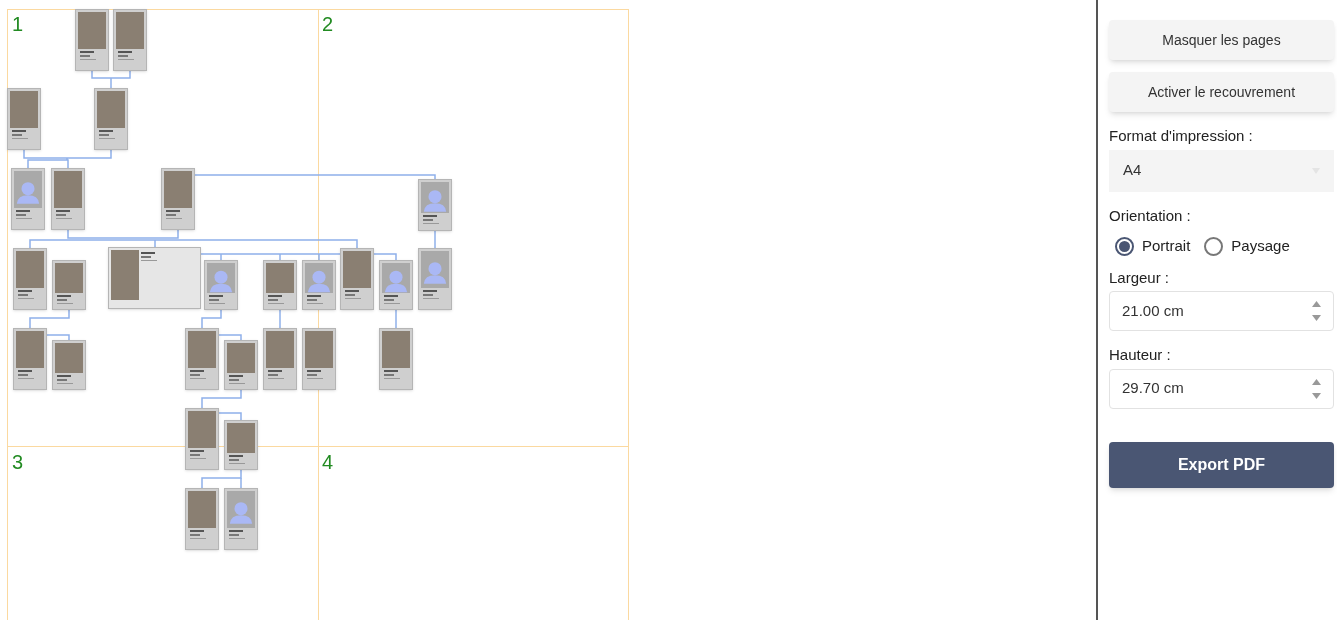  Describe the element at coordinates (1181, 136) in the screenshot. I see `field-label: Format d'impression :` at that location.